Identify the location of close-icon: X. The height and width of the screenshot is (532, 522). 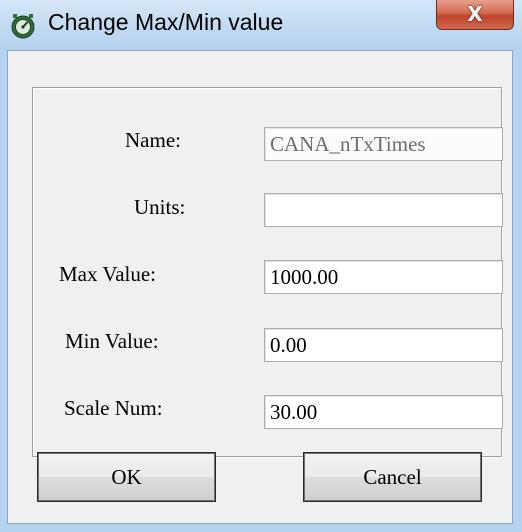
(475, 13).